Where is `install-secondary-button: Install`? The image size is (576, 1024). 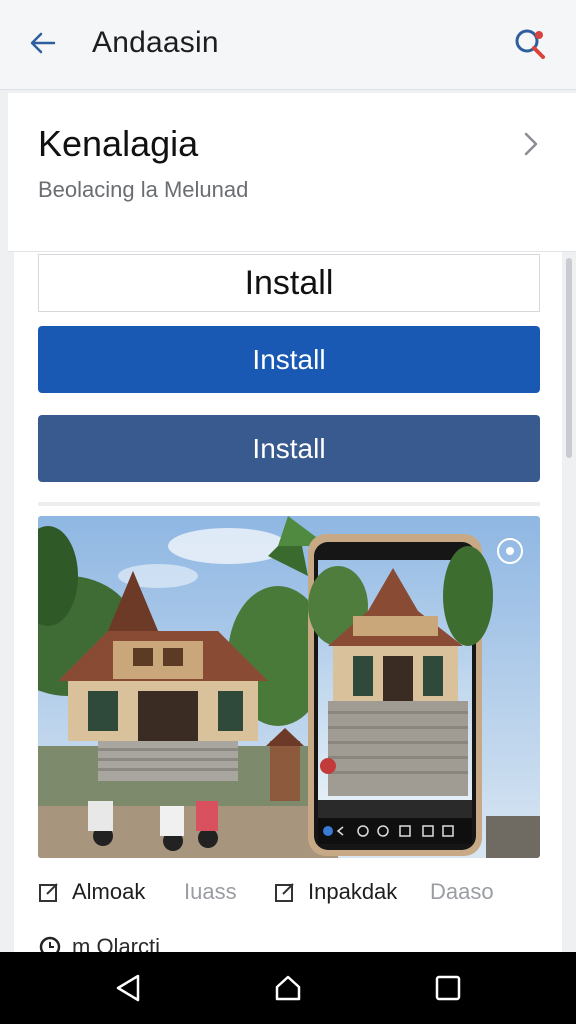 install-secondary-button: Install is located at coordinates (289, 448).